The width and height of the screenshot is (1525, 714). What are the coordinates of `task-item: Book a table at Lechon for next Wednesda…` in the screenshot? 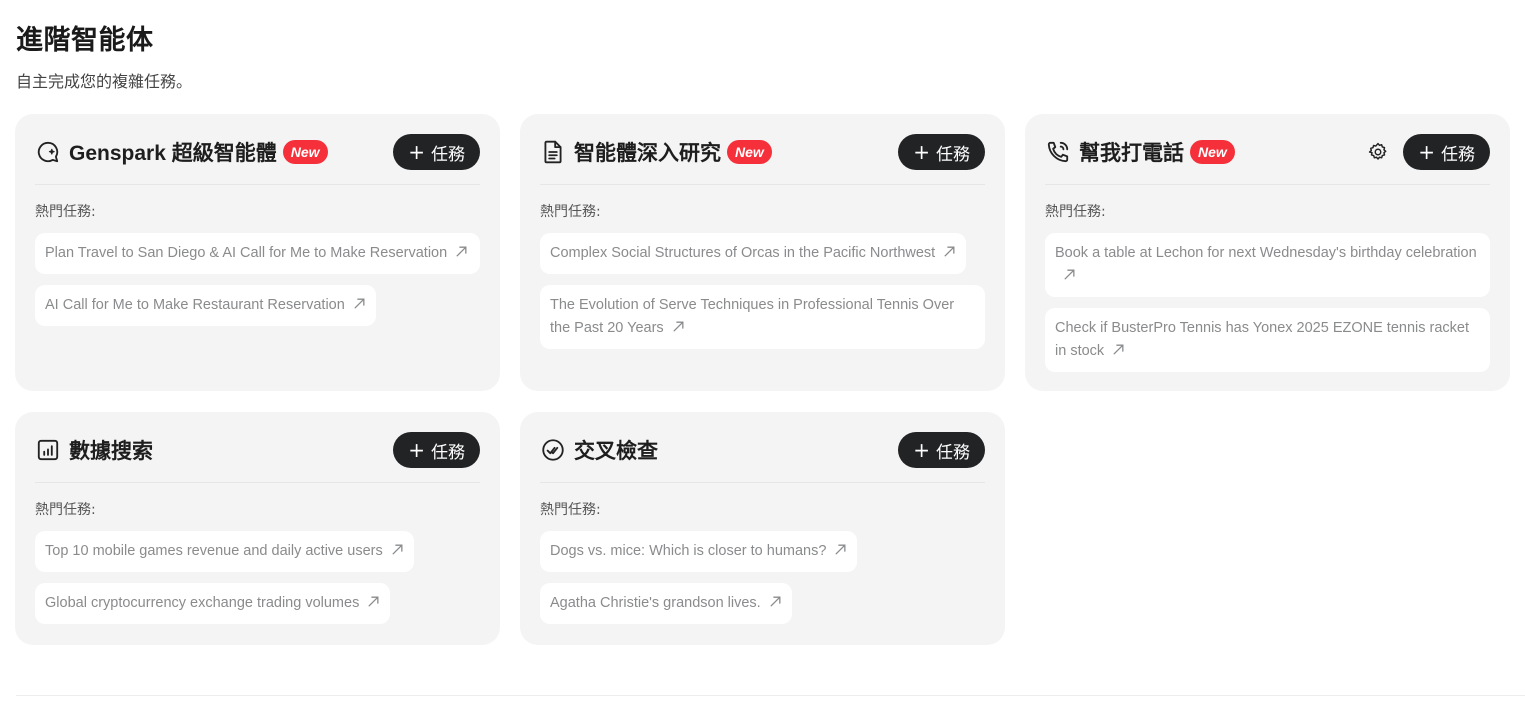 It's located at (1267, 265).